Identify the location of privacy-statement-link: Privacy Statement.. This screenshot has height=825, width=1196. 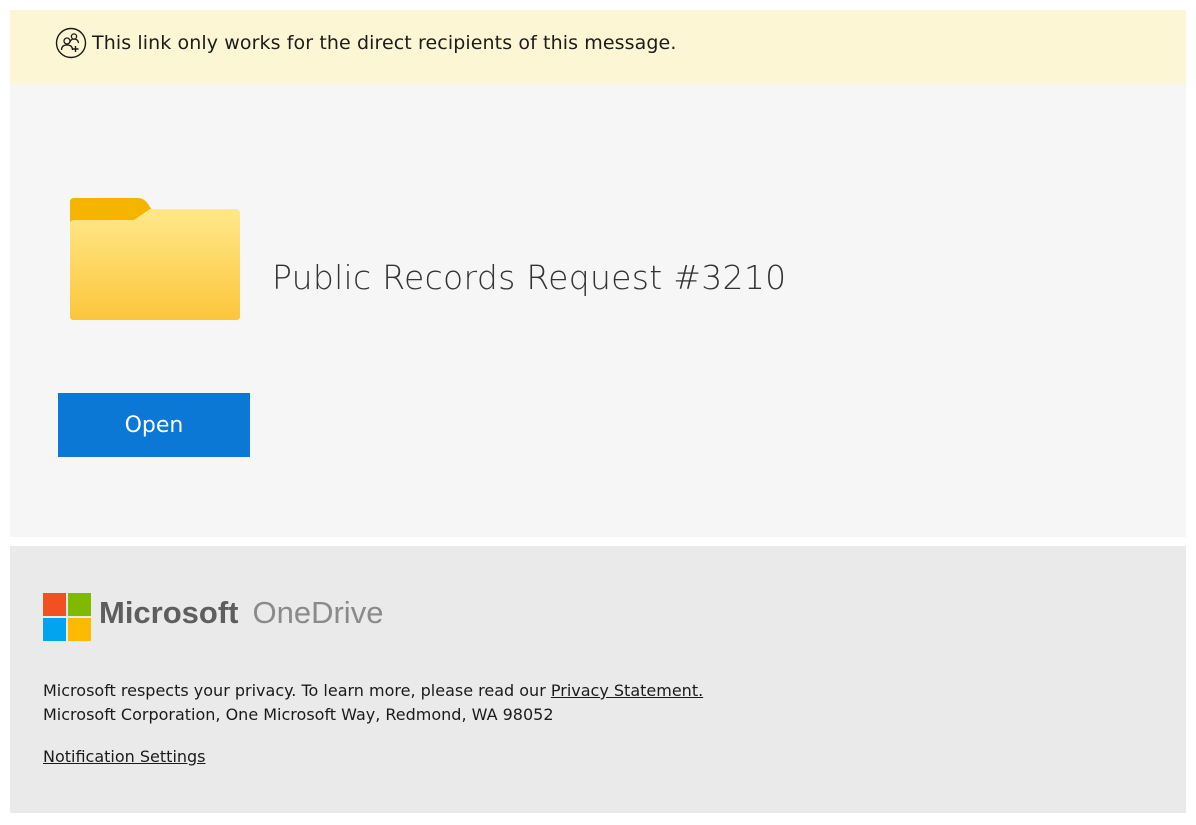
(627, 690).